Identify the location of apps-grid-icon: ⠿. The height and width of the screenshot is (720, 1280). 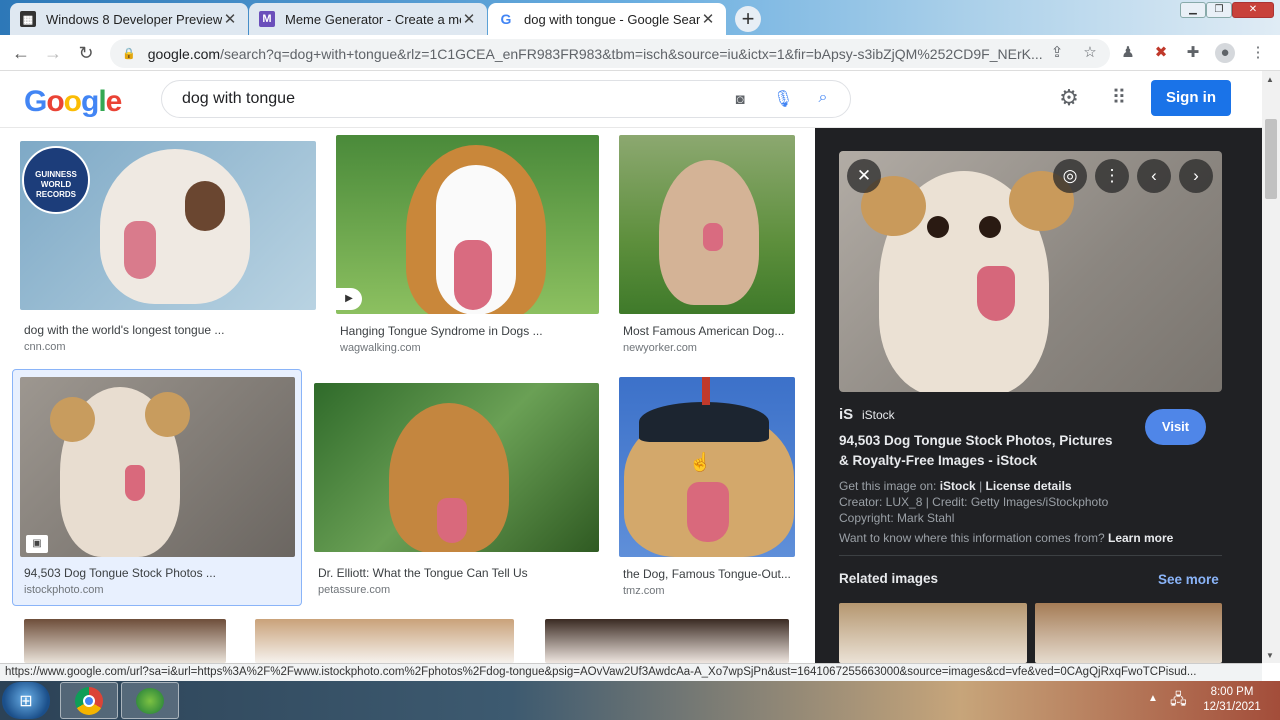
(1119, 98).